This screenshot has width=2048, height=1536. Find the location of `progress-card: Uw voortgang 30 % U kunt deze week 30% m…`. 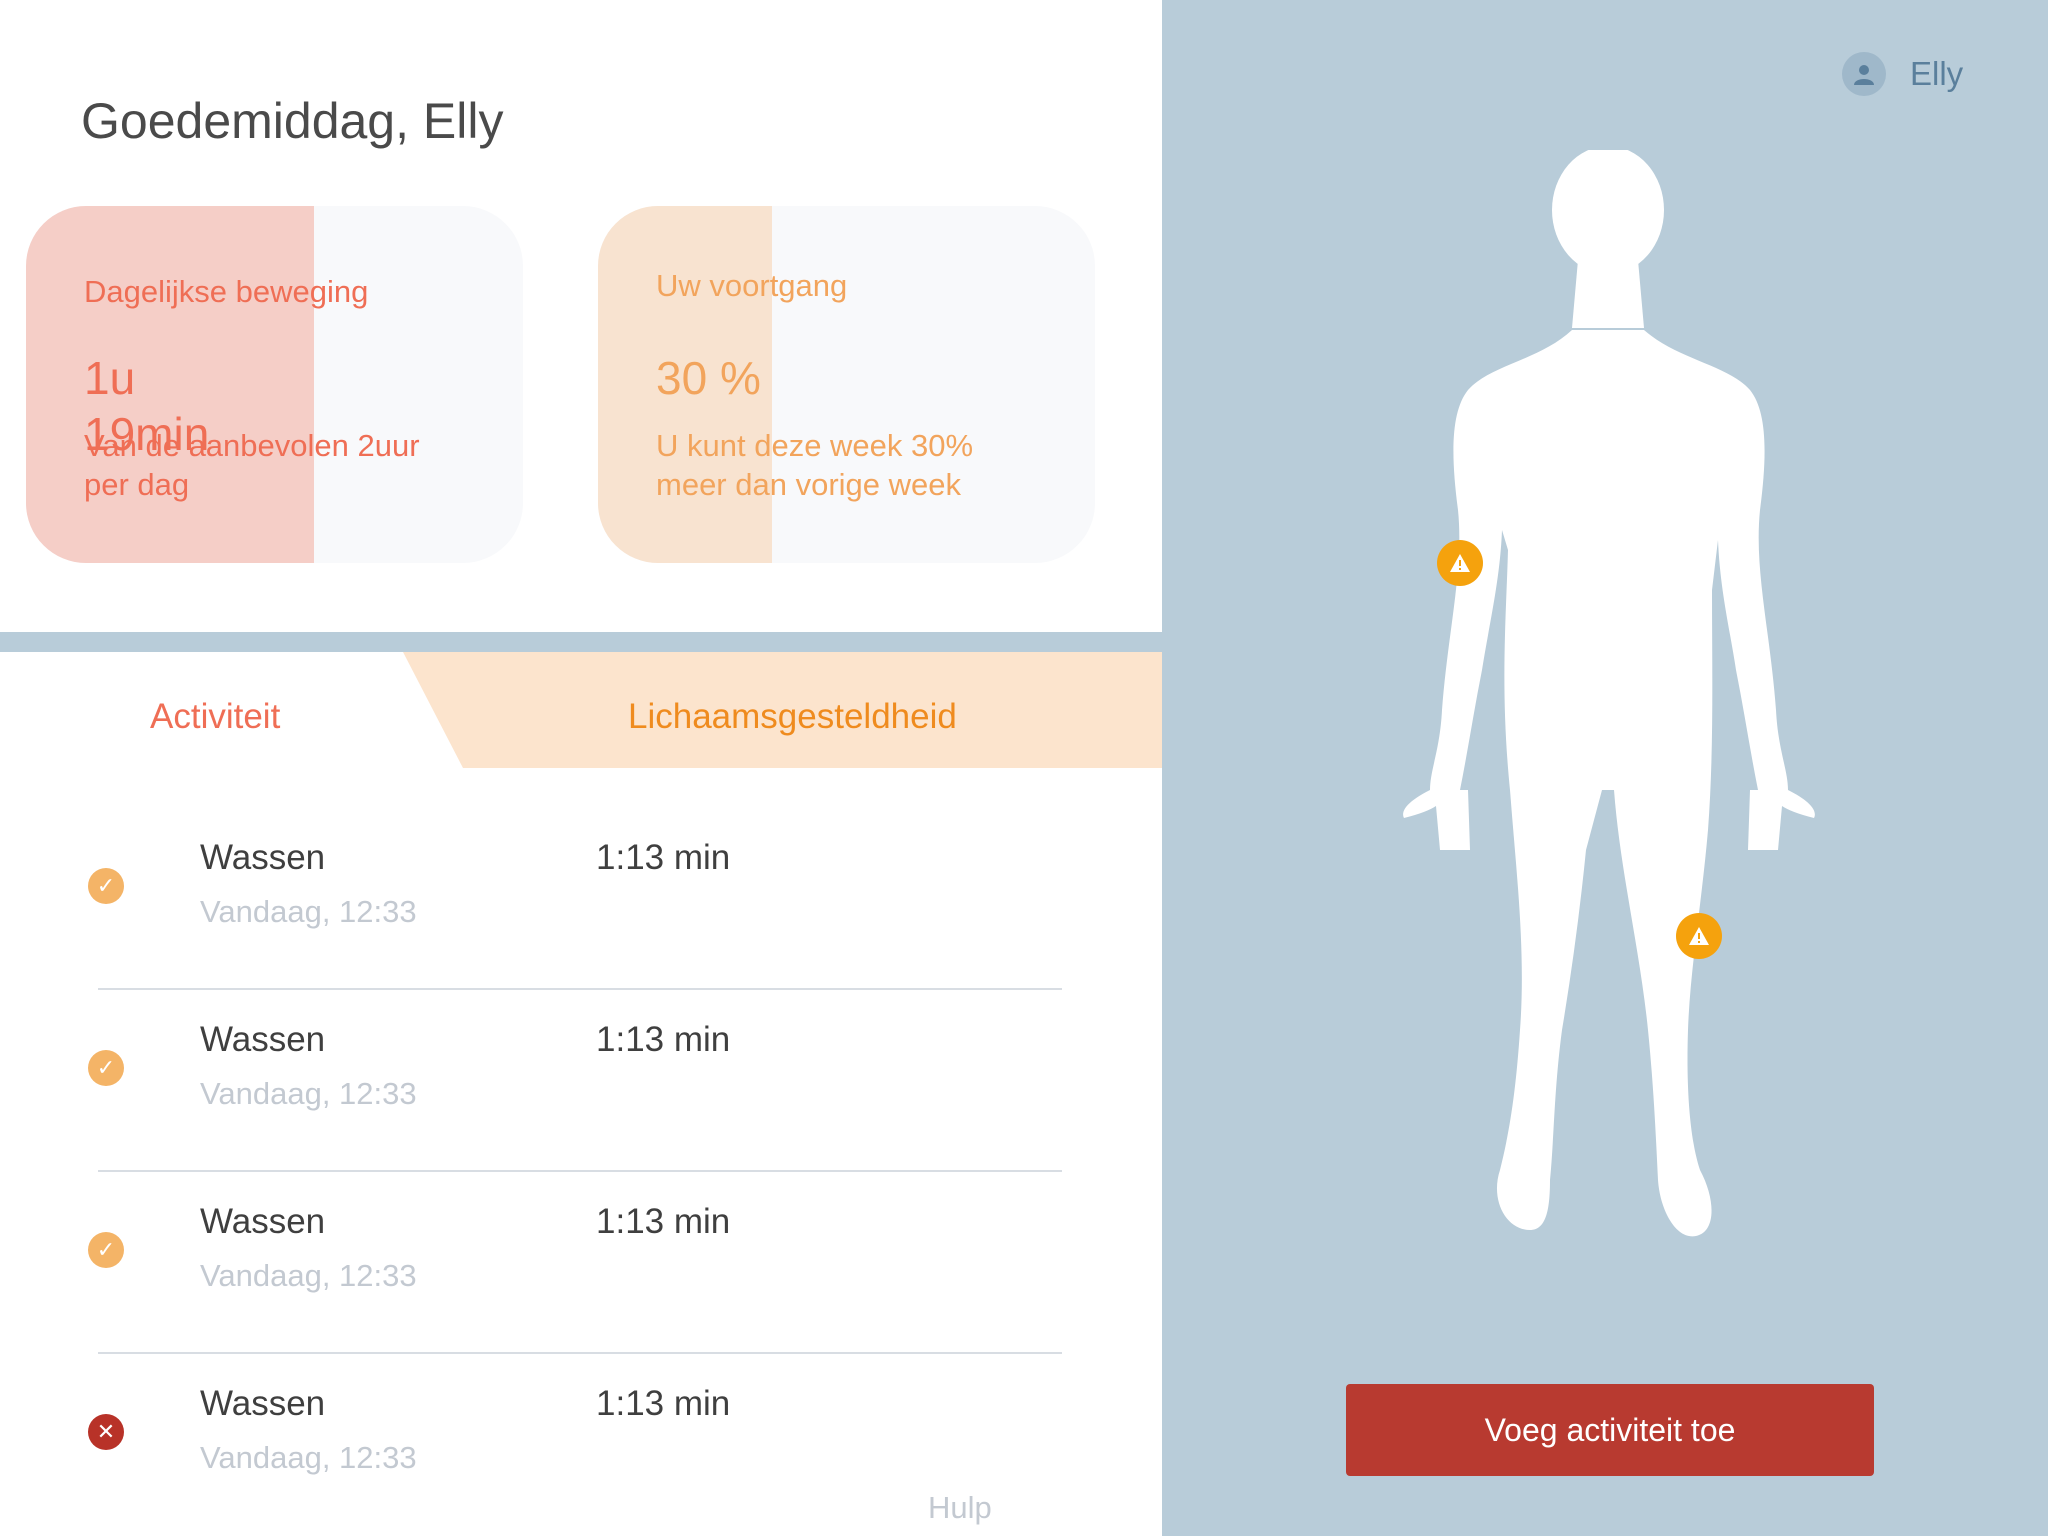

progress-card: Uw voortgang 30 % U kunt deze week 30% m… is located at coordinates (846, 384).